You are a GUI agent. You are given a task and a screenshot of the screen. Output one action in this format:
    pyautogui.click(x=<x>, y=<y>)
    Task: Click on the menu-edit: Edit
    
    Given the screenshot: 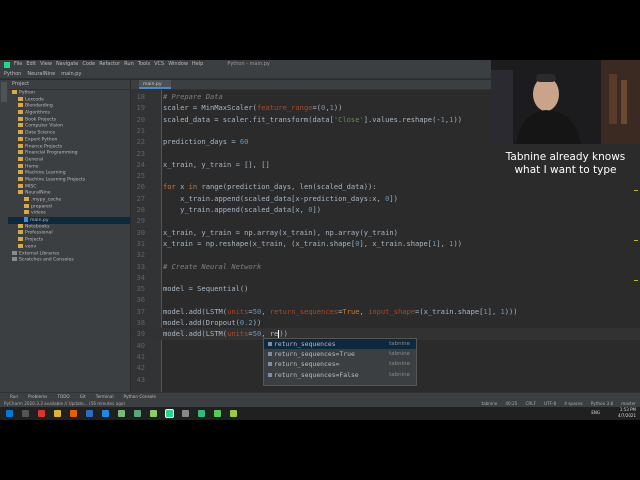 What is the action you would take?
    pyautogui.click(x=31, y=64)
    